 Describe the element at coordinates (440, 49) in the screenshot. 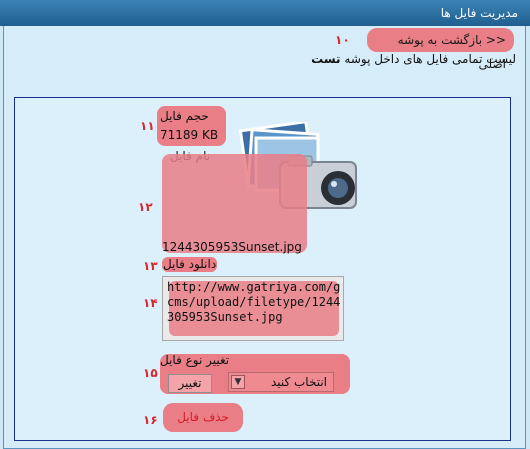

I see `back-to-root-link: << بازگشت به پوشه اصلی` at that location.